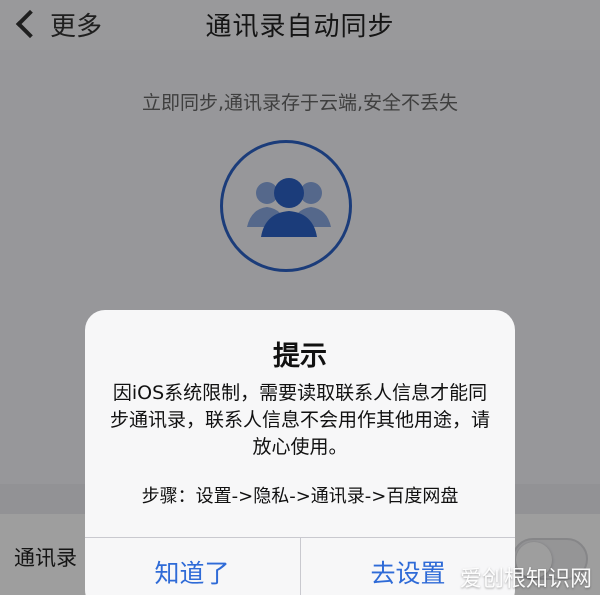 This screenshot has width=600, height=595. What do you see at coordinates (525, 579) in the screenshot?
I see `watermark-text: 爱创根知识网` at bounding box center [525, 579].